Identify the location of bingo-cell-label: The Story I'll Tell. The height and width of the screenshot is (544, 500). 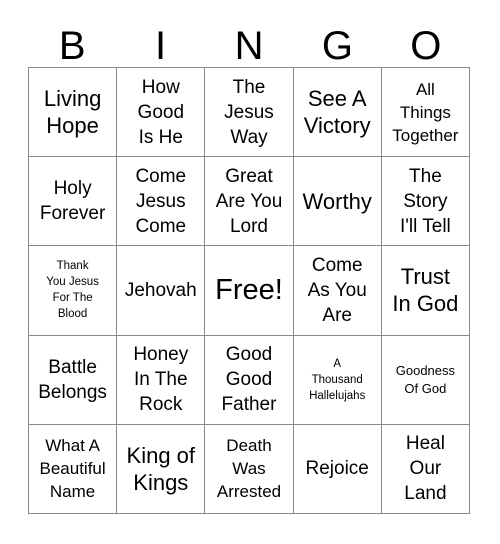
(425, 201).